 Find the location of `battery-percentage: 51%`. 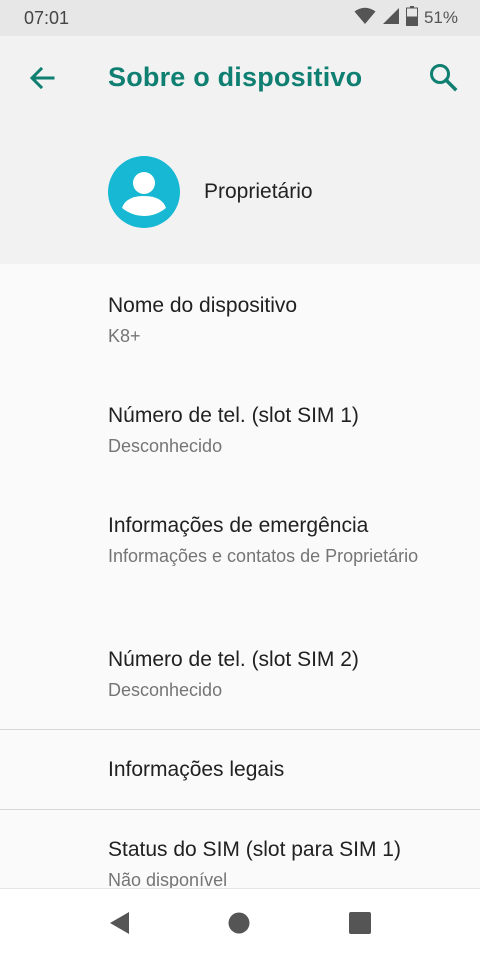

battery-percentage: 51% is located at coordinates (440, 17).